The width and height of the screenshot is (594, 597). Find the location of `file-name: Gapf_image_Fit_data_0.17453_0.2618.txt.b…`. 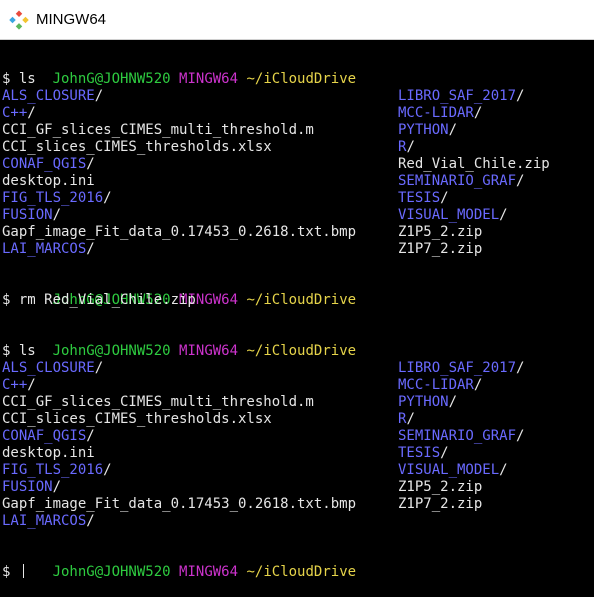

file-name: Gapf_image_Fit_data_0.17453_0.2618.txt.b… is located at coordinates (179, 504).